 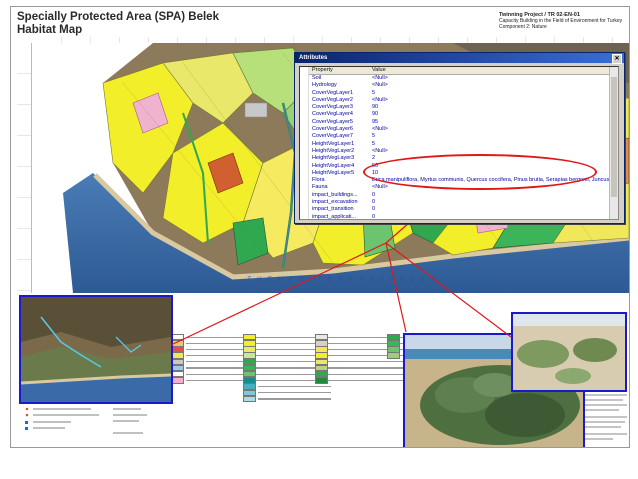 What do you see at coordinates (606, 417) in the screenshot?
I see `info-text-block` at bounding box center [606, 417].